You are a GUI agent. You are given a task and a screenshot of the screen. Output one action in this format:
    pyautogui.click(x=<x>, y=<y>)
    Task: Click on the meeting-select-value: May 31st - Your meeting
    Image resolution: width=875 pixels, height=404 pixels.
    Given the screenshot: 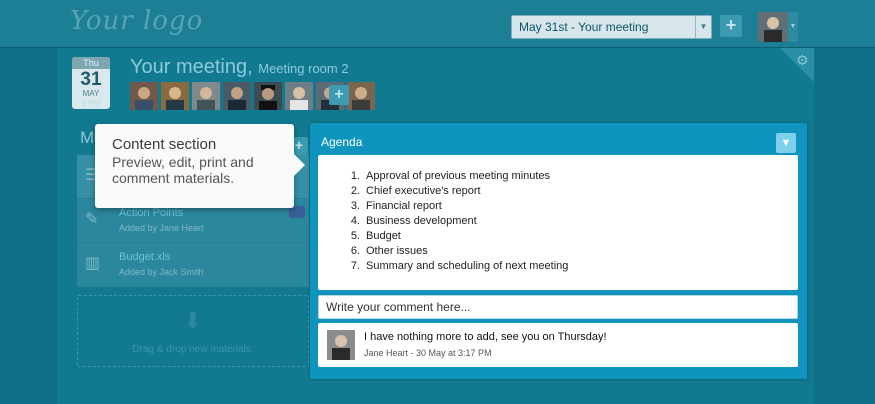 What is the action you would take?
    pyautogui.click(x=584, y=27)
    